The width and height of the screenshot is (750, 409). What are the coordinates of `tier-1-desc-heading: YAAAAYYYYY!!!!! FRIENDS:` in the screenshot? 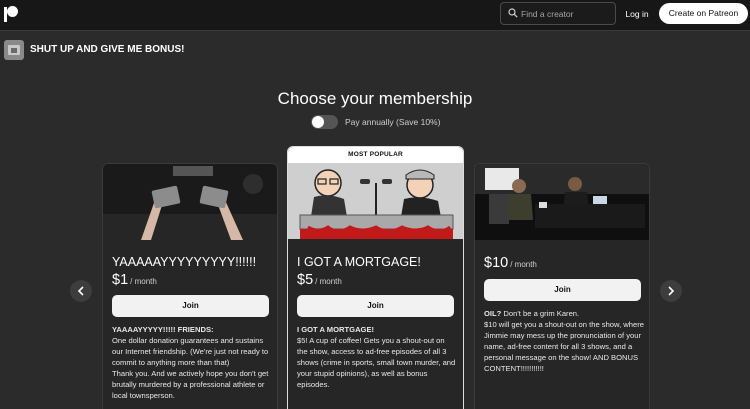 It's located at (163, 329).